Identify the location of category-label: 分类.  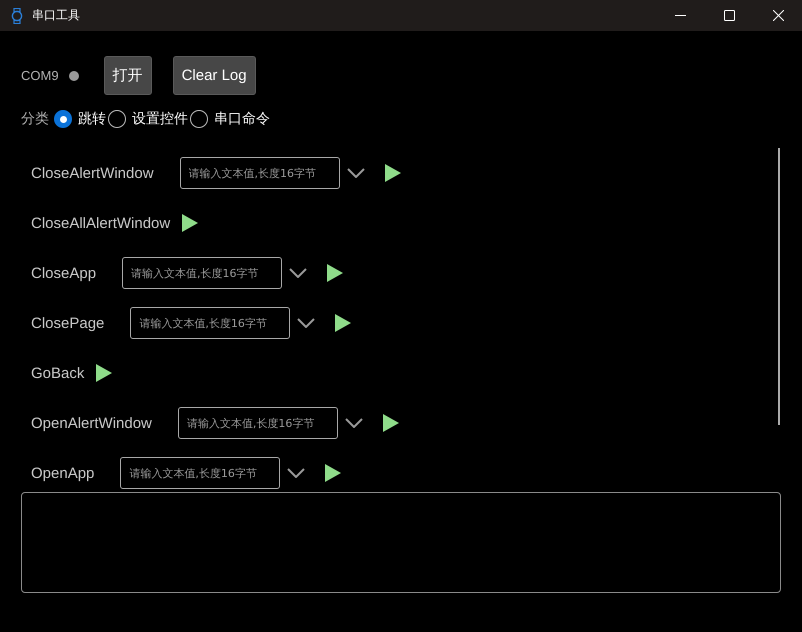
(35, 119).